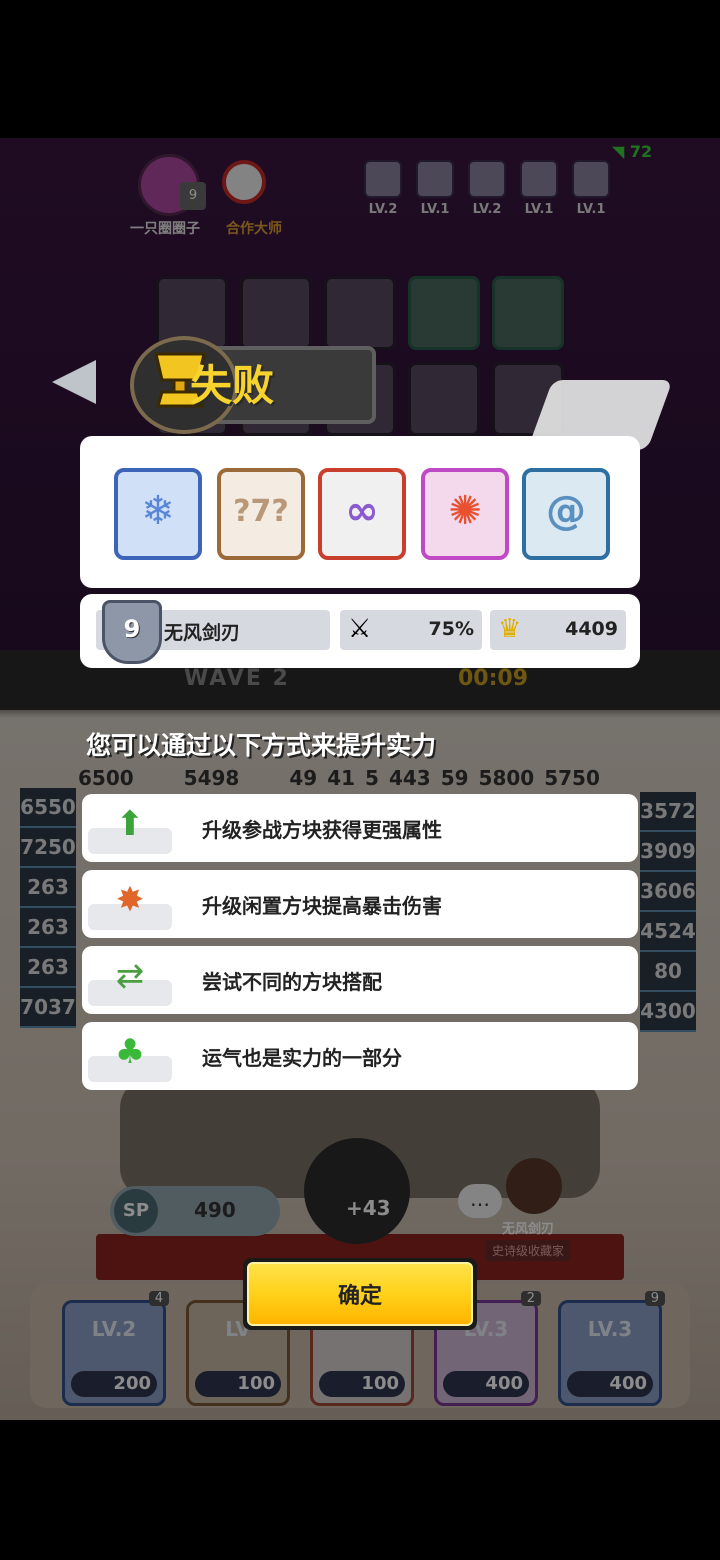 The height and width of the screenshot is (1560, 720). I want to click on question-icon: ?7?, so click(261, 511).